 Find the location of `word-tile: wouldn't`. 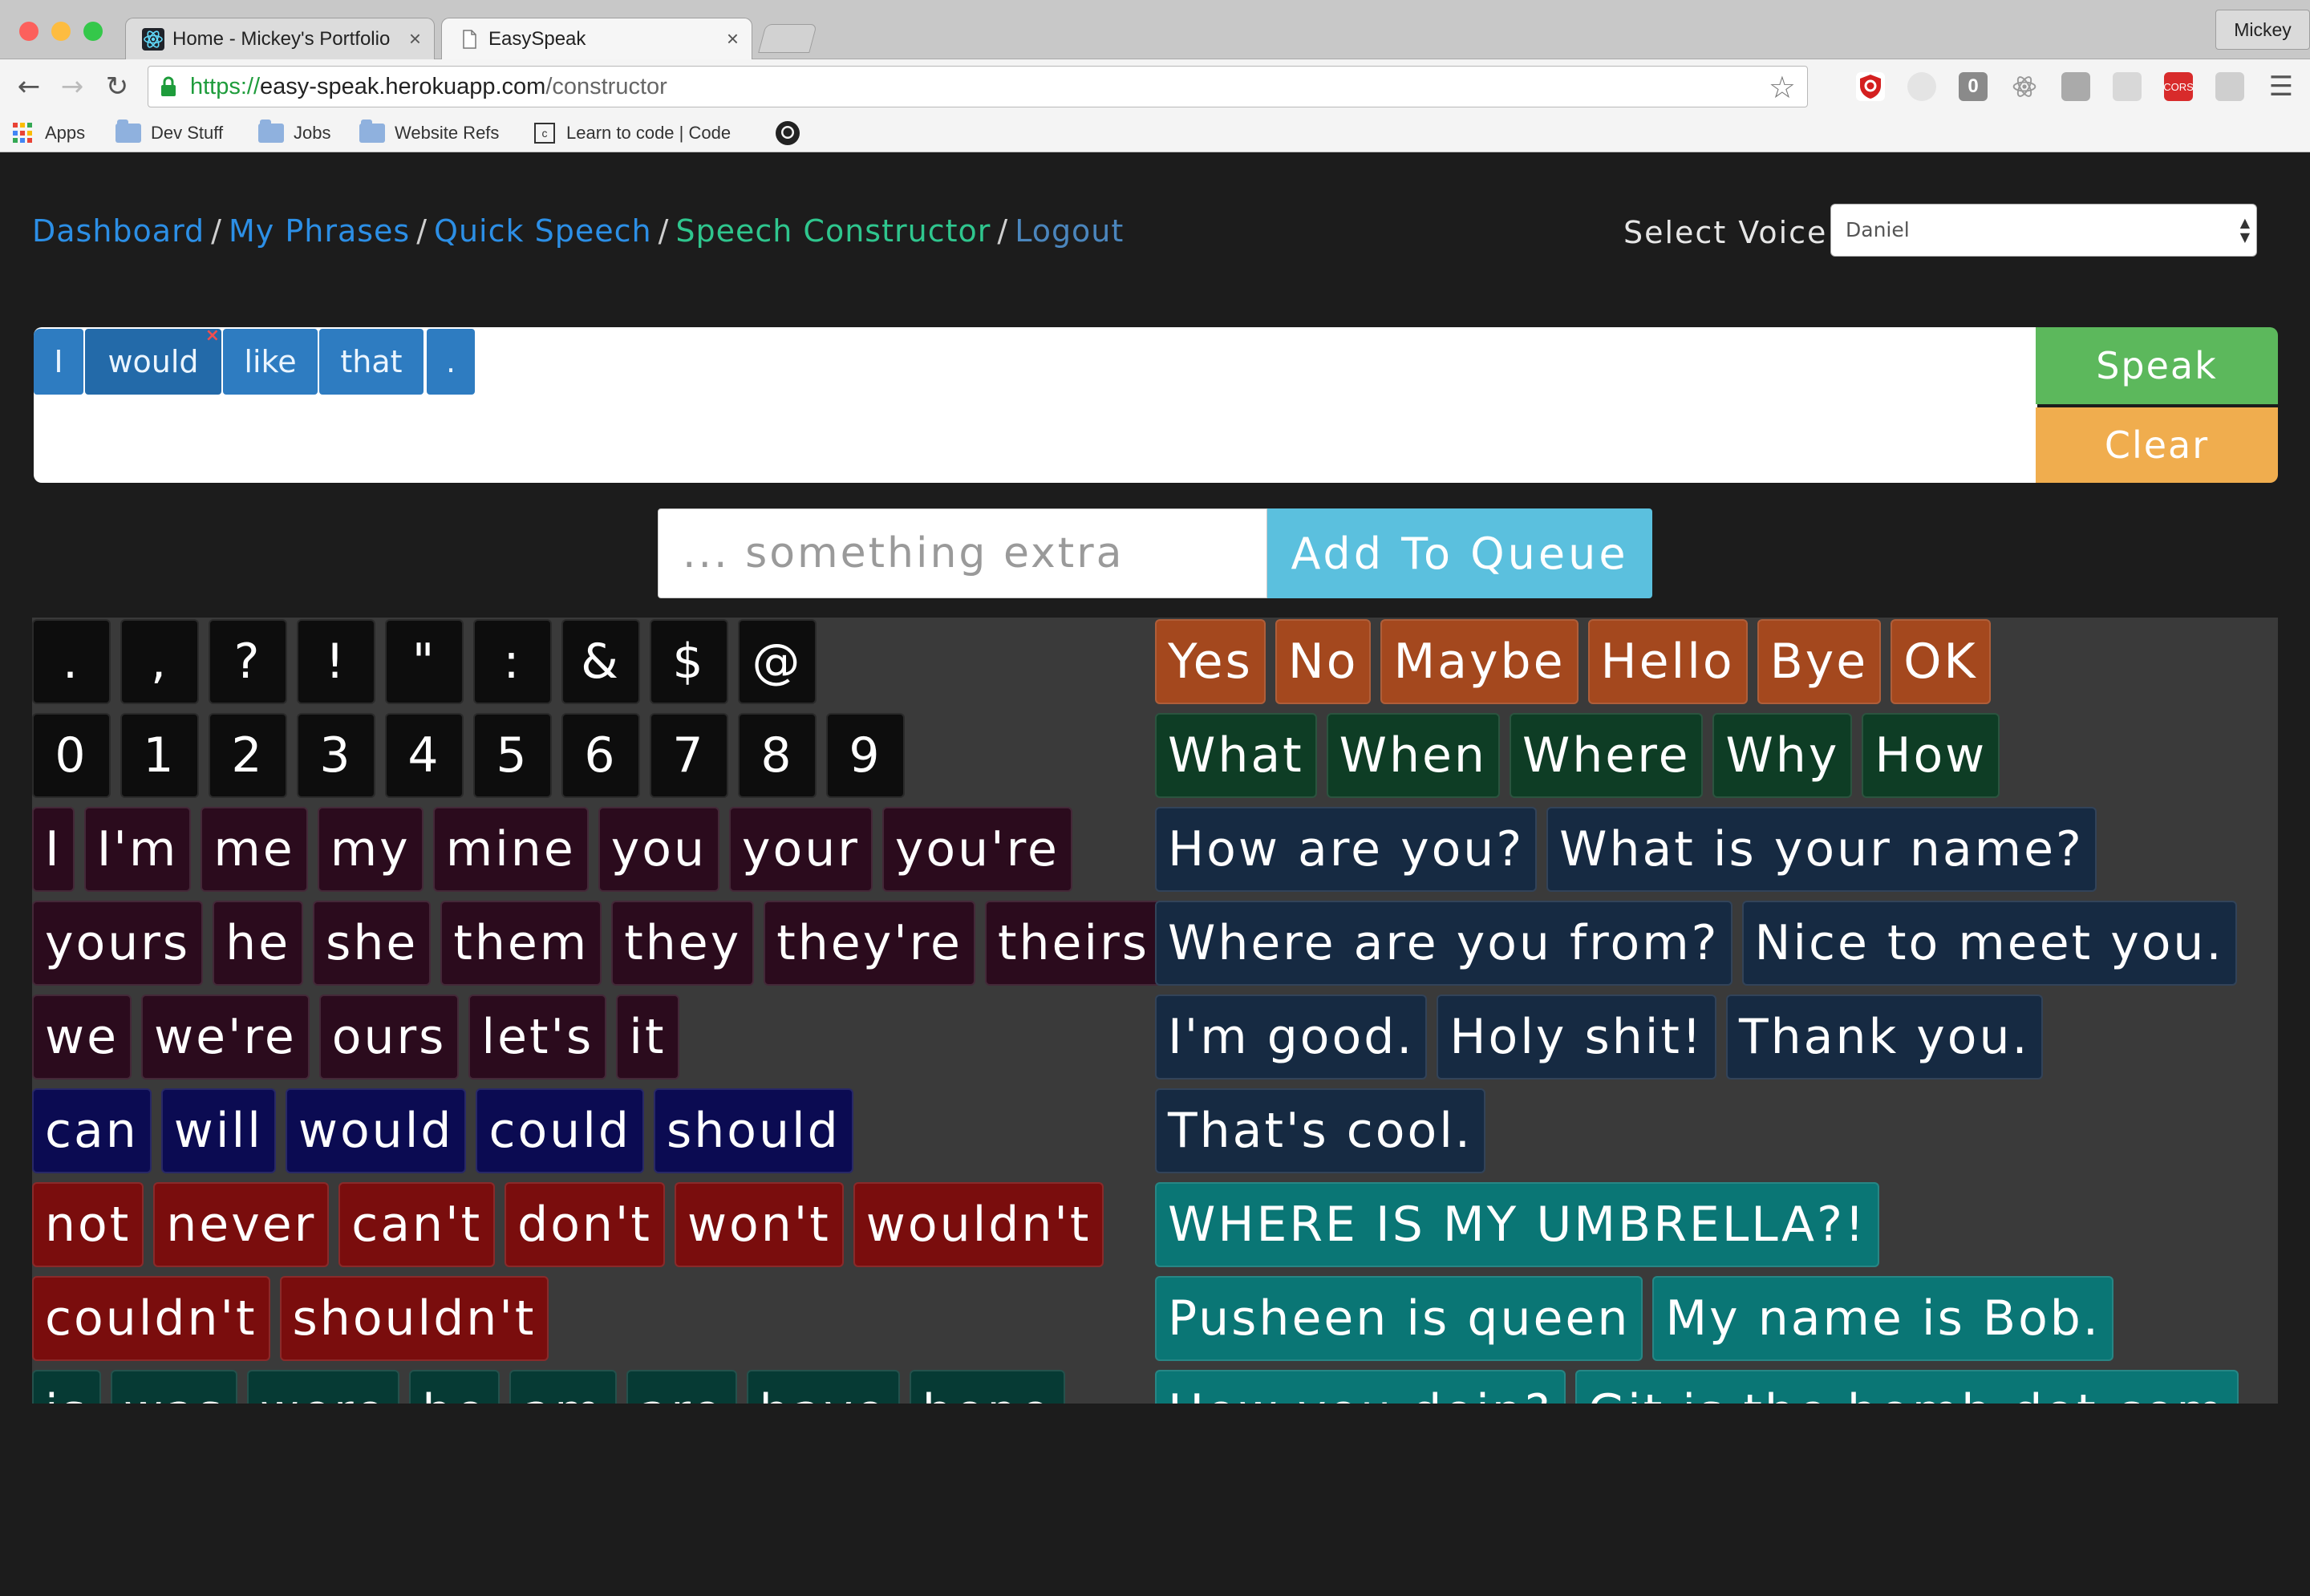

word-tile: wouldn't is located at coordinates (978, 1224).